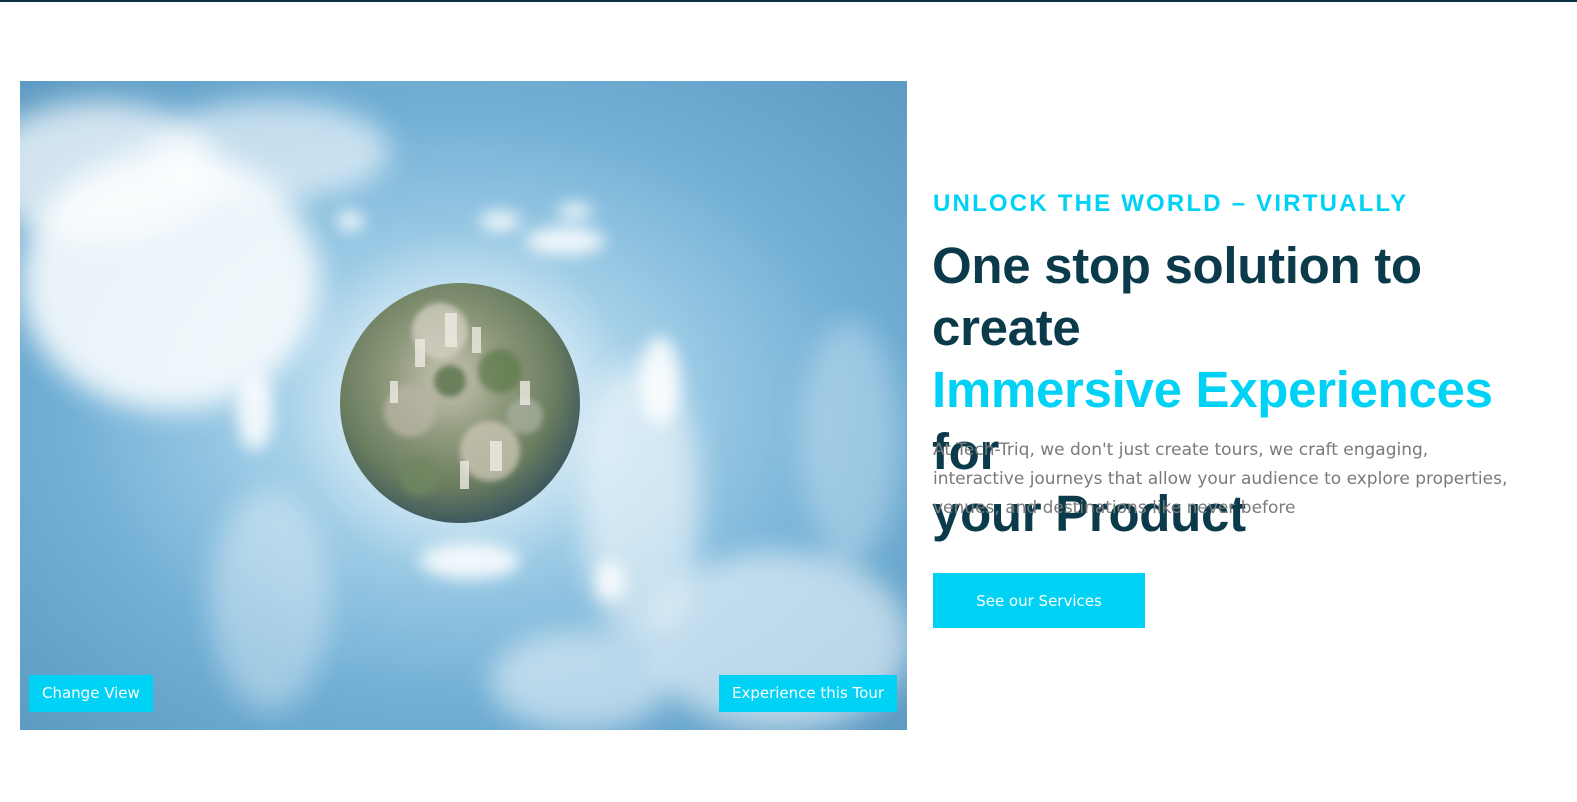 Image resolution: width=1577 pixels, height=802 pixels. Describe the element at coordinates (1177, 296) in the screenshot. I see `headline-line1: One stop solution to create` at that location.